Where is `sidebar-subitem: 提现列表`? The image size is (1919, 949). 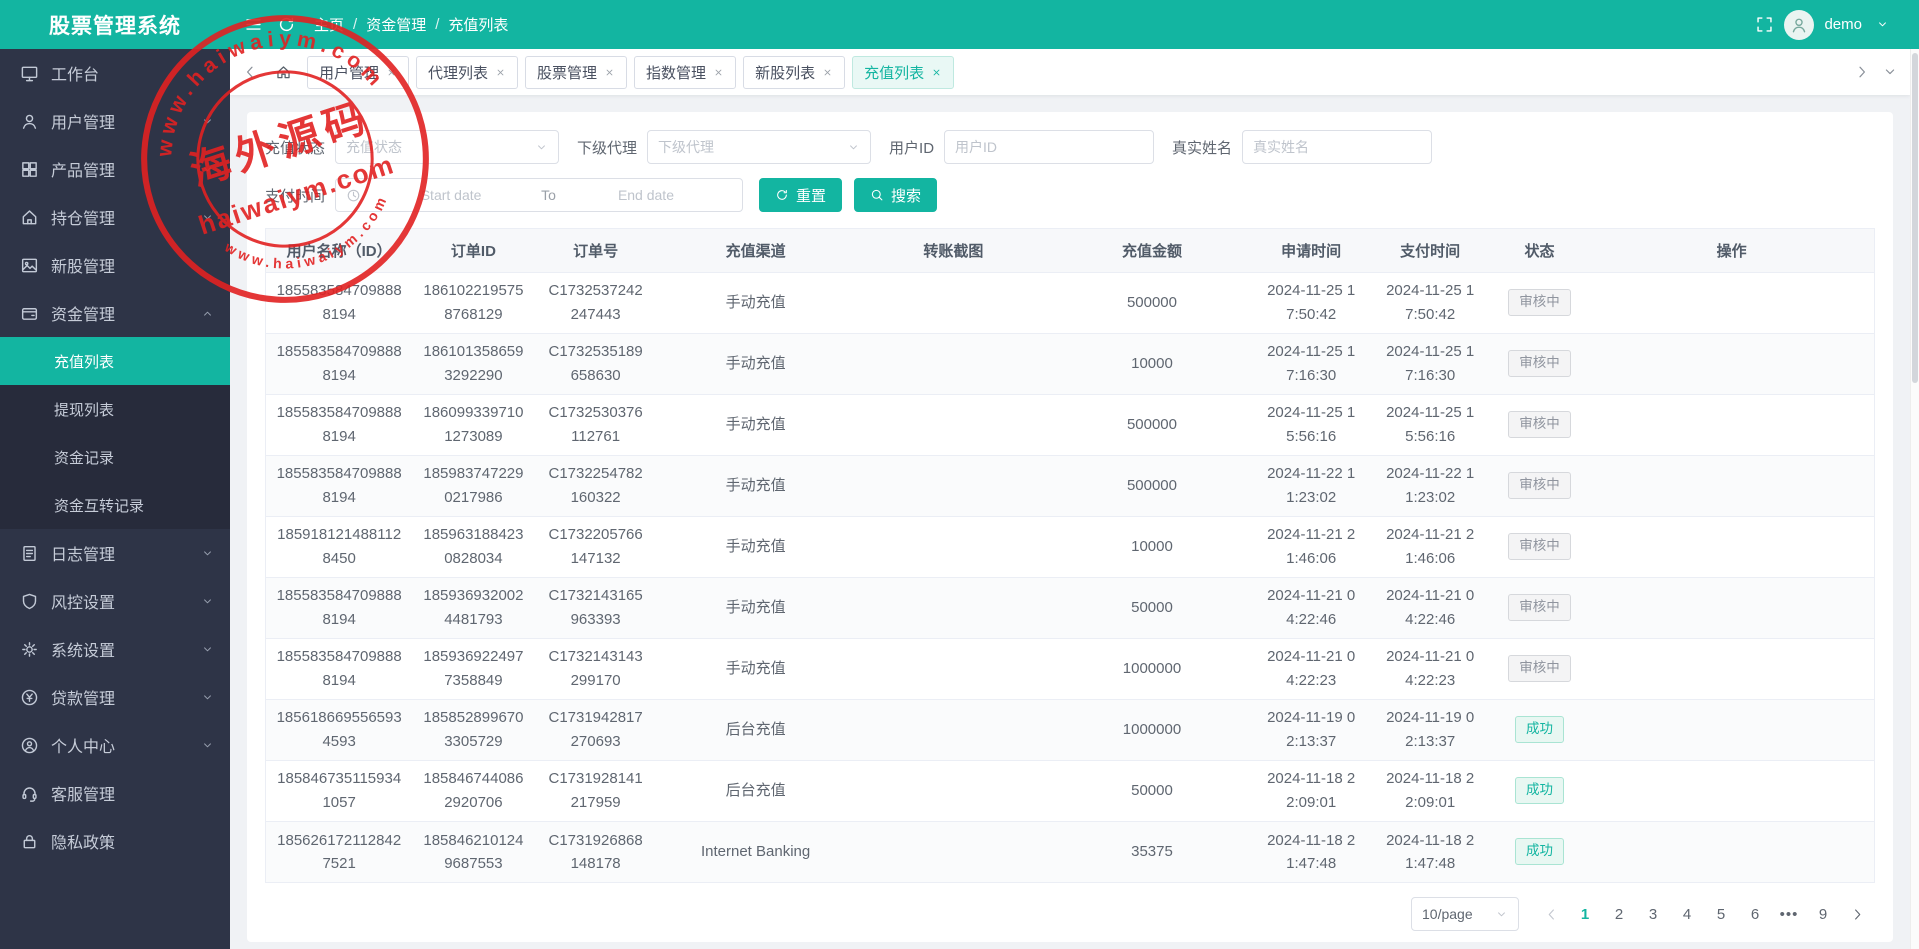 sidebar-subitem: 提现列表 is located at coordinates (115, 409).